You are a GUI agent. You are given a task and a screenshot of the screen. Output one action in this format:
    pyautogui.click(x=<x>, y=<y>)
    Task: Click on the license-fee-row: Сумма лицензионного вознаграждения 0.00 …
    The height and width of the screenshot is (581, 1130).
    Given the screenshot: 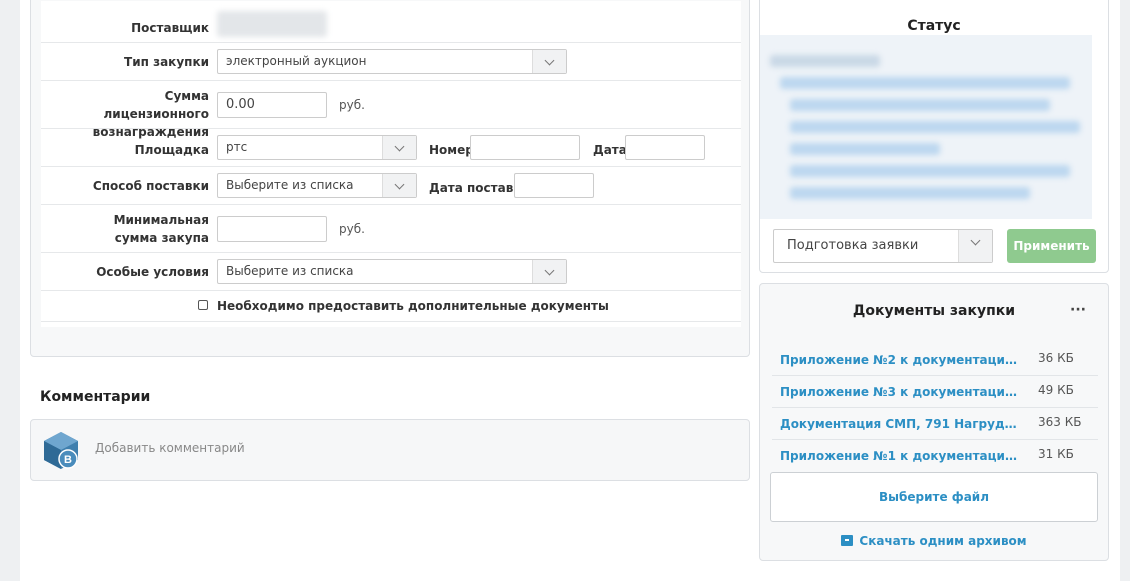 What is the action you would take?
    pyautogui.click(x=391, y=110)
    